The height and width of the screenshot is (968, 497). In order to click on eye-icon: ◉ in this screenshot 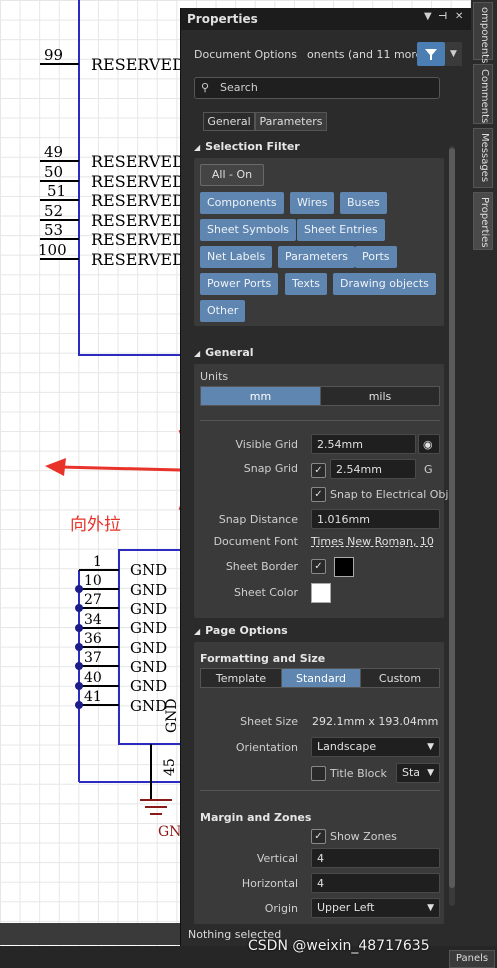, I will do `click(429, 444)`.